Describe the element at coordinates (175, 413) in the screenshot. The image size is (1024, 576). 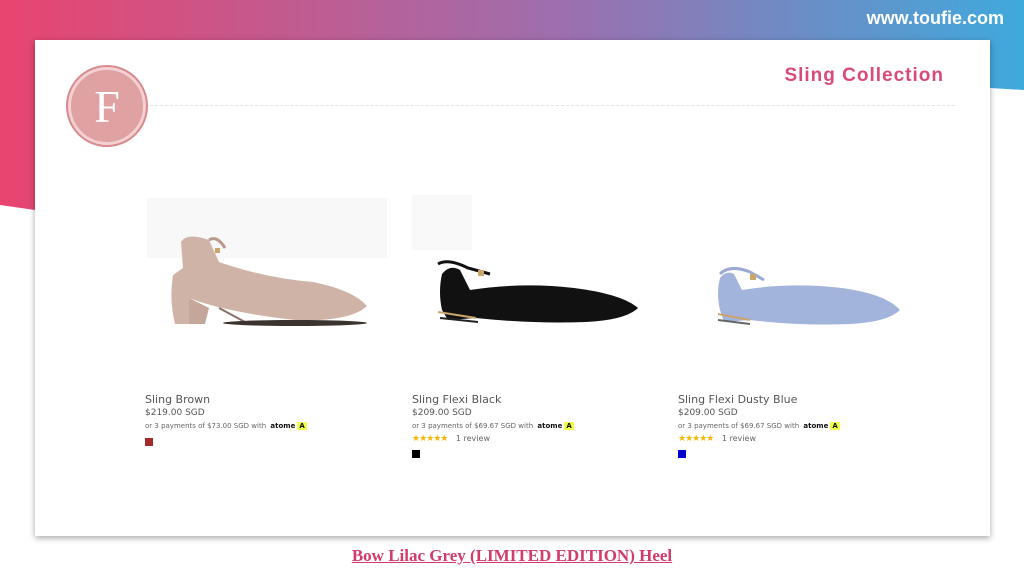
I see `product-price: $219.00 SGD` at that location.